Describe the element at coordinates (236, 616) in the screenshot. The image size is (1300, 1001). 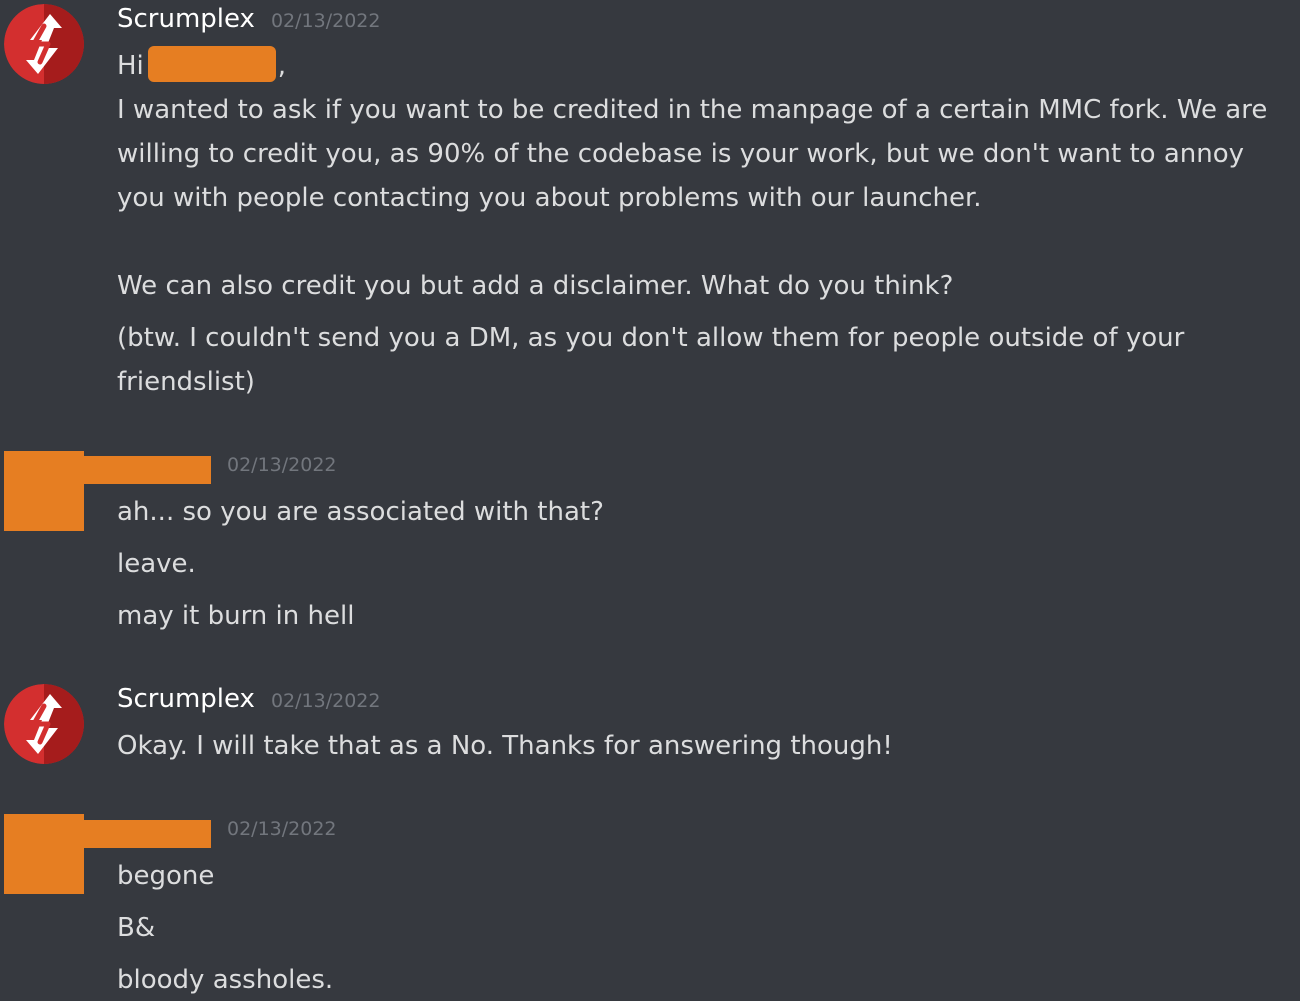
I see `message-line: may it burn in hell` at that location.